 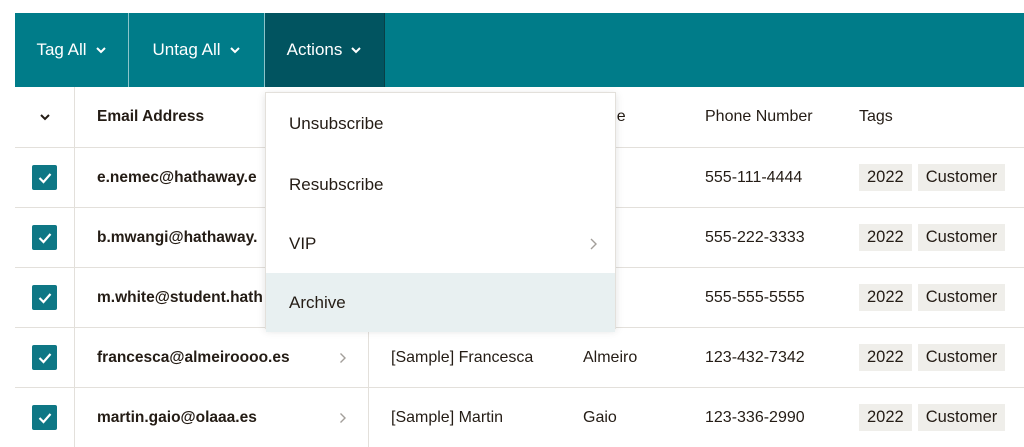 I want to click on select-all-toggle, so click(x=45, y=117).